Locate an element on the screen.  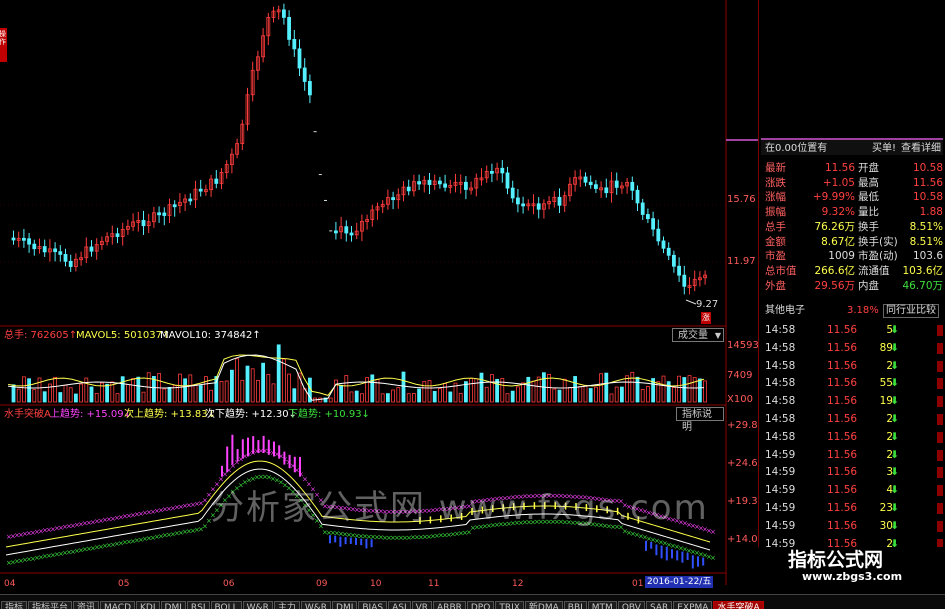
trade-time: 14:59 is located at coordinates (780, 490).